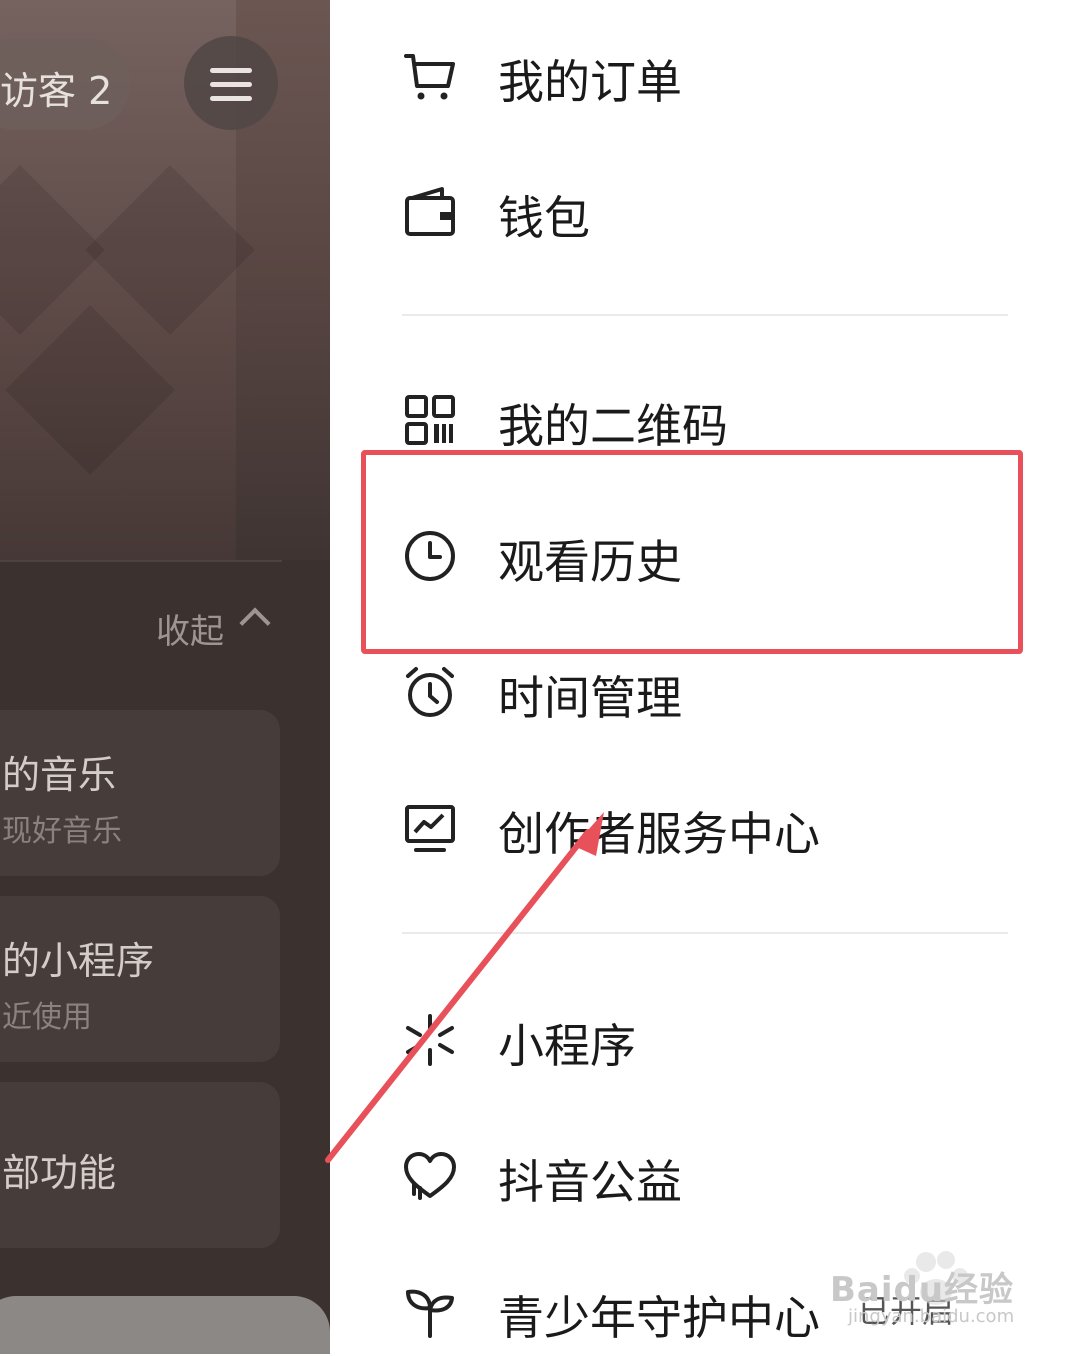 This screenshot has width=1080, height=1356. What do you see at coordinates (613, 426) in the screenshot?
I see `menu-item-label: 我的二维码` at bounding box center [613, 426].